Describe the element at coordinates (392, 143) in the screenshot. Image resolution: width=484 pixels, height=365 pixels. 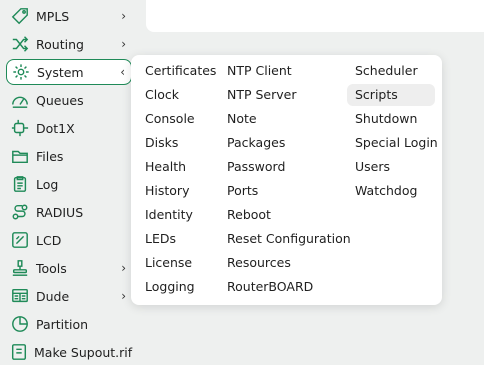
I see `submenu-item-special-login: Special Login` at that location.